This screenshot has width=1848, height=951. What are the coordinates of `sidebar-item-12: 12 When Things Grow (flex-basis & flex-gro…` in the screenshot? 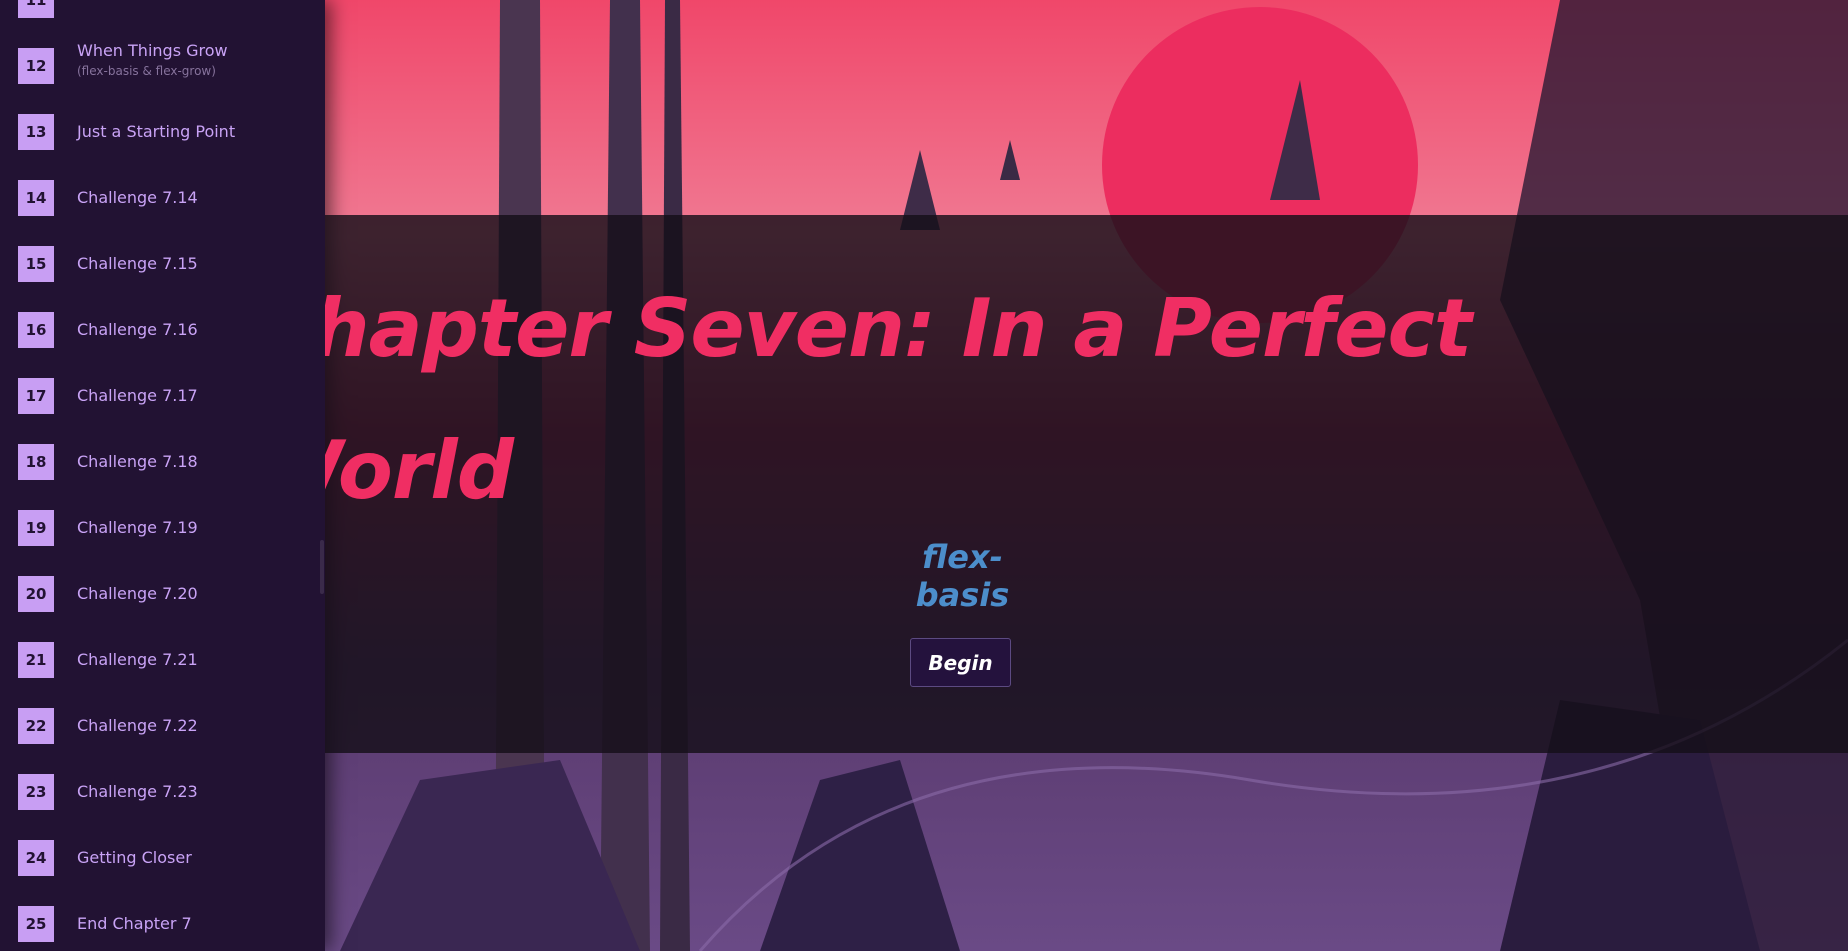 It's located at (162, 67).